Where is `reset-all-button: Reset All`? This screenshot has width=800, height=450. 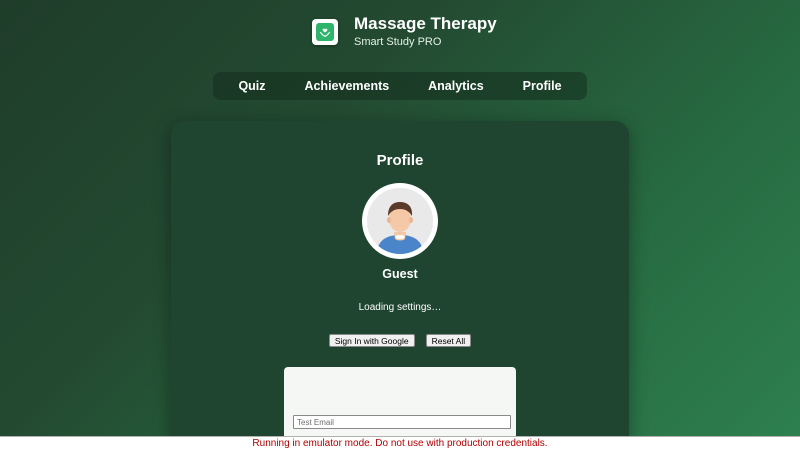 reset-all-button: Reset All is located at coordinates (448, 340).